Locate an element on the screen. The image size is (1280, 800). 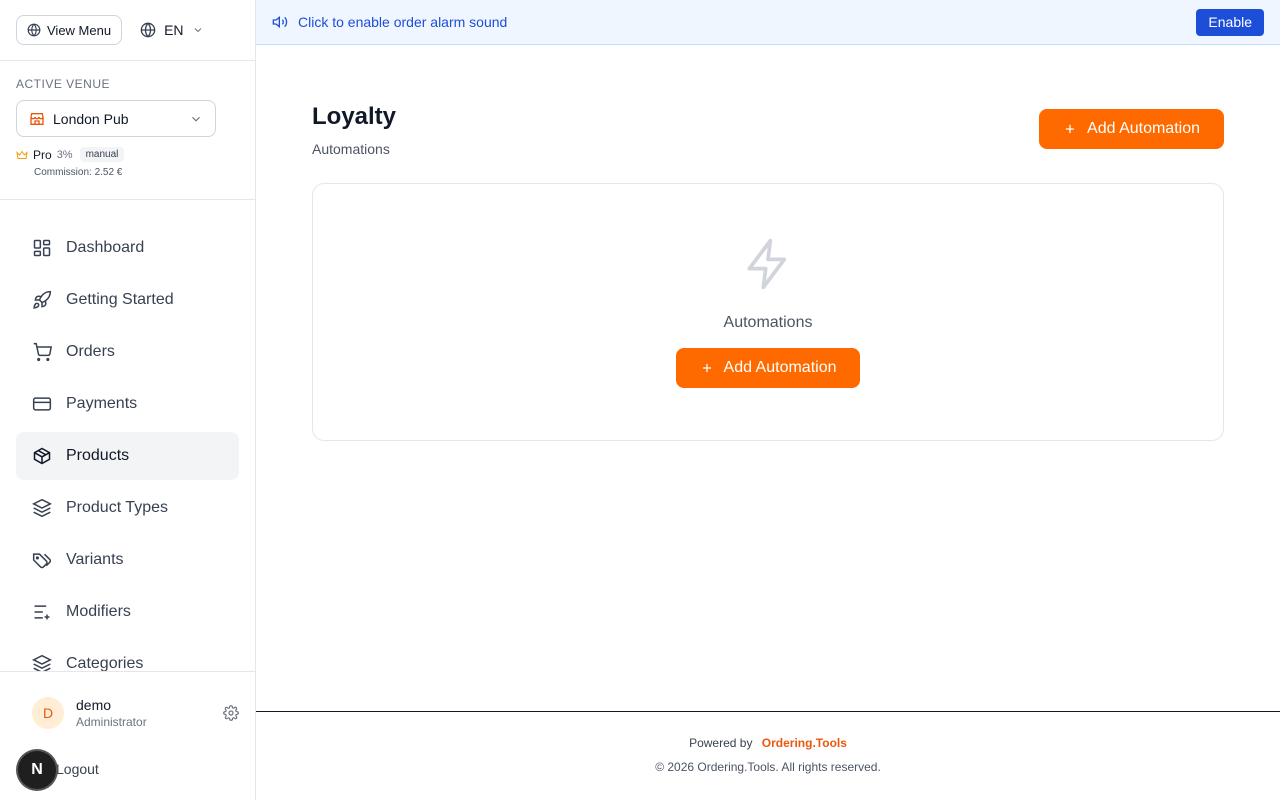
plan-percent: 3% is located at coordinates (64, 154).